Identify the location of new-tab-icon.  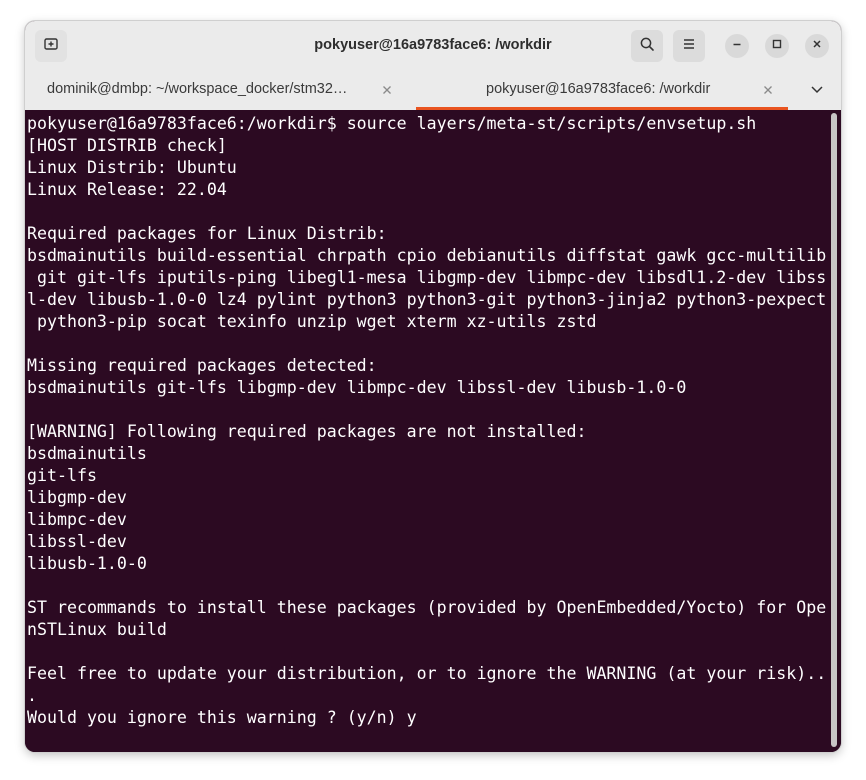
(51, 46).